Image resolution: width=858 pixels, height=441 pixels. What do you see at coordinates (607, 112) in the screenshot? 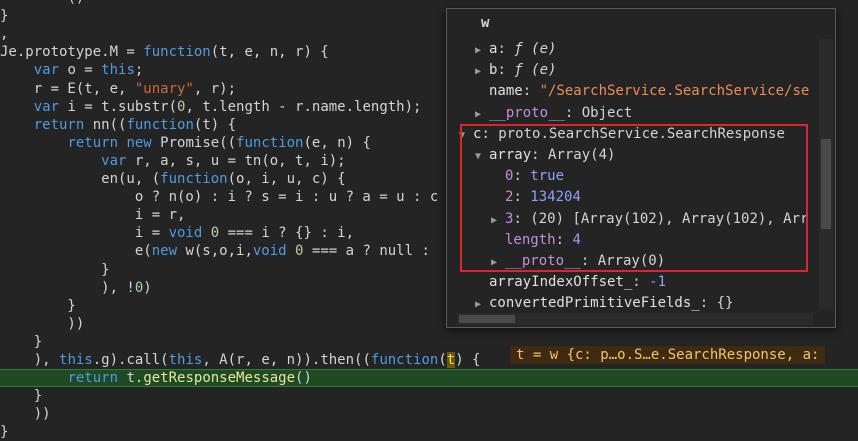
I see `property-value: Object` at bounding box center [607, 112].